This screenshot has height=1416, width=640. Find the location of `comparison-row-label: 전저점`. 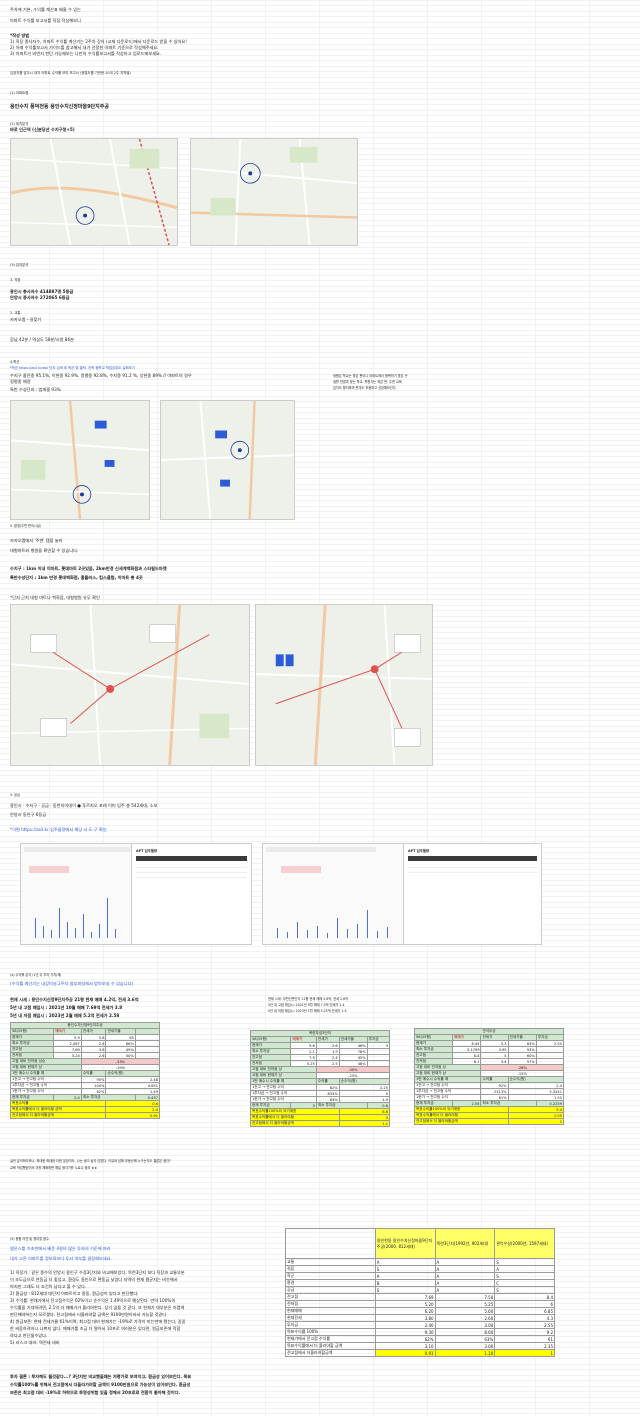

comparison-row-label: 전저점 is located at coordinates (330, 1304).